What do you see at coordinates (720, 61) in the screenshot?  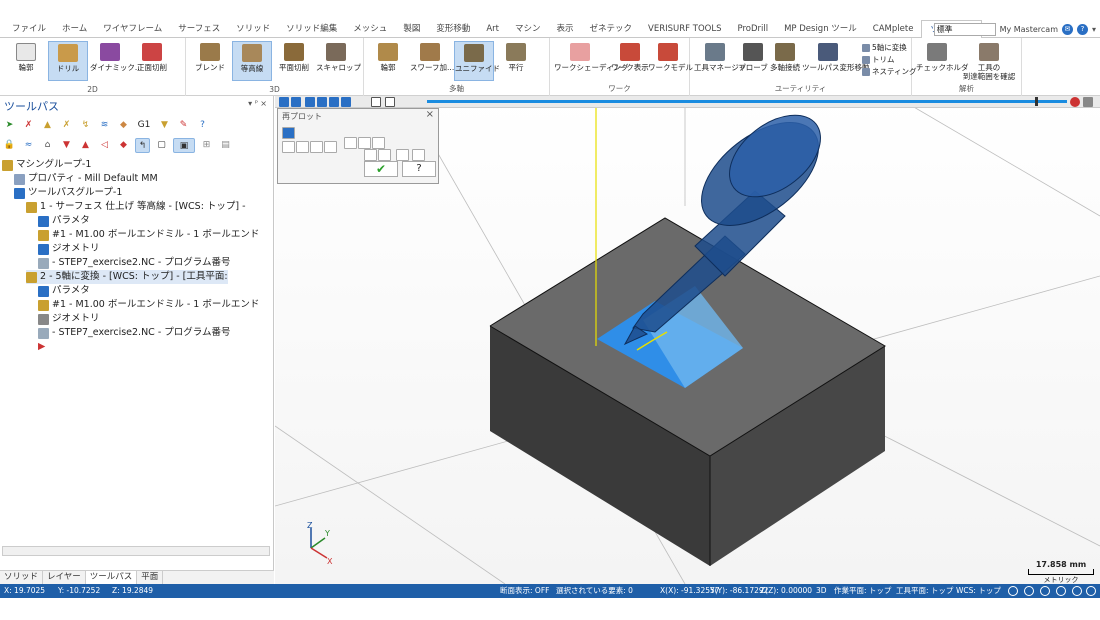 I see `tool-manager-button: 工具マネージャ` at bounding box center [720, 61].